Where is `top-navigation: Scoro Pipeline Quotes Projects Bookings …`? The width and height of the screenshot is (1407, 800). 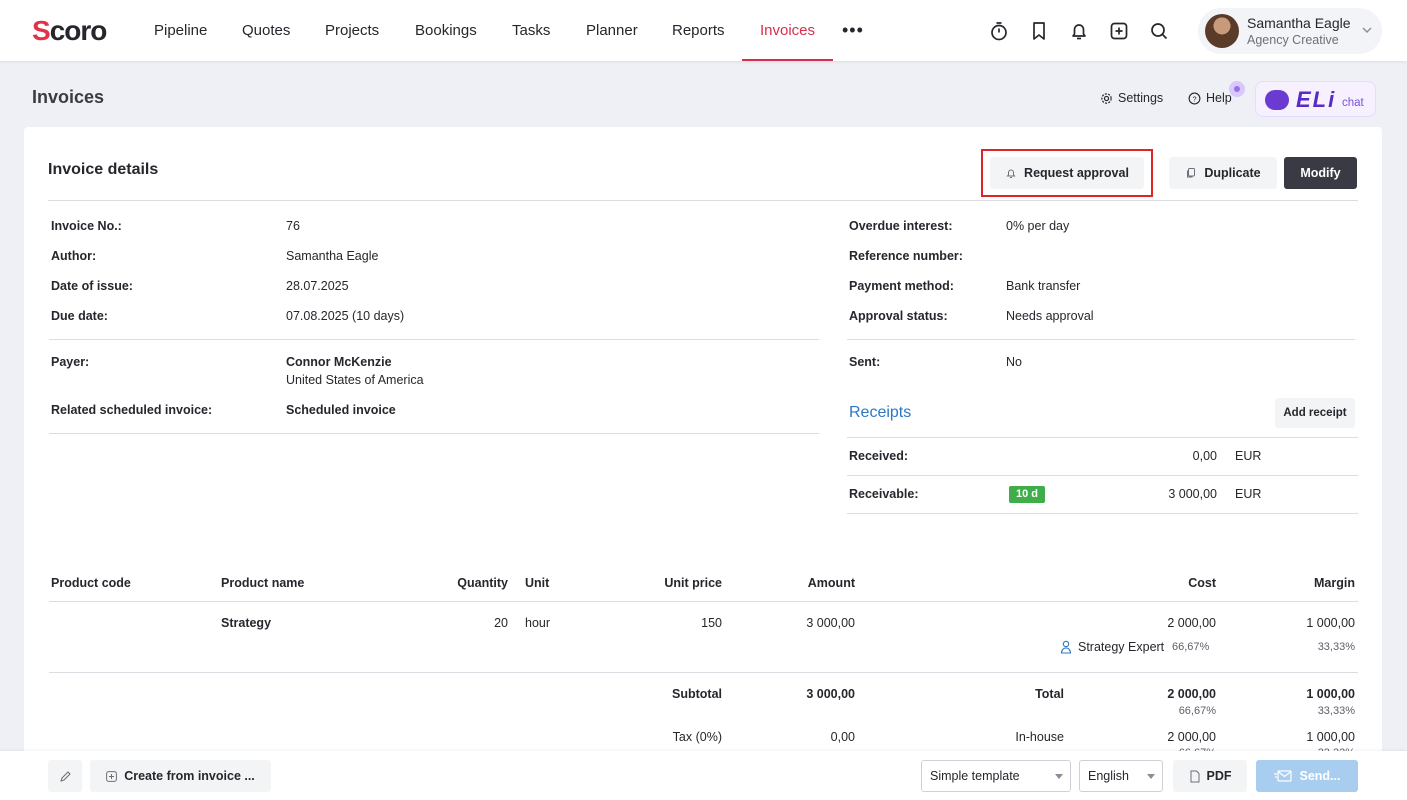
top-navigation: Scoro Pipeline Quotes Projects Bookings … is located at coordinates (703, 30).